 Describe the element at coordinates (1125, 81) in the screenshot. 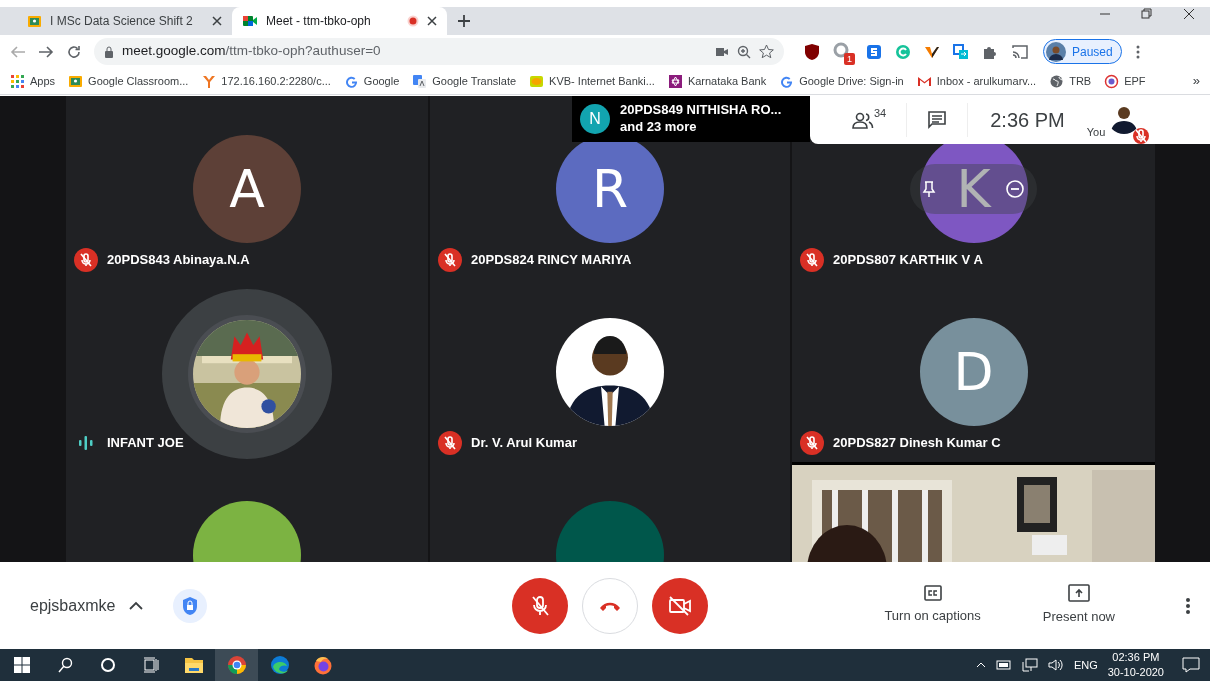

I see `bookmark: EPF` at that location.